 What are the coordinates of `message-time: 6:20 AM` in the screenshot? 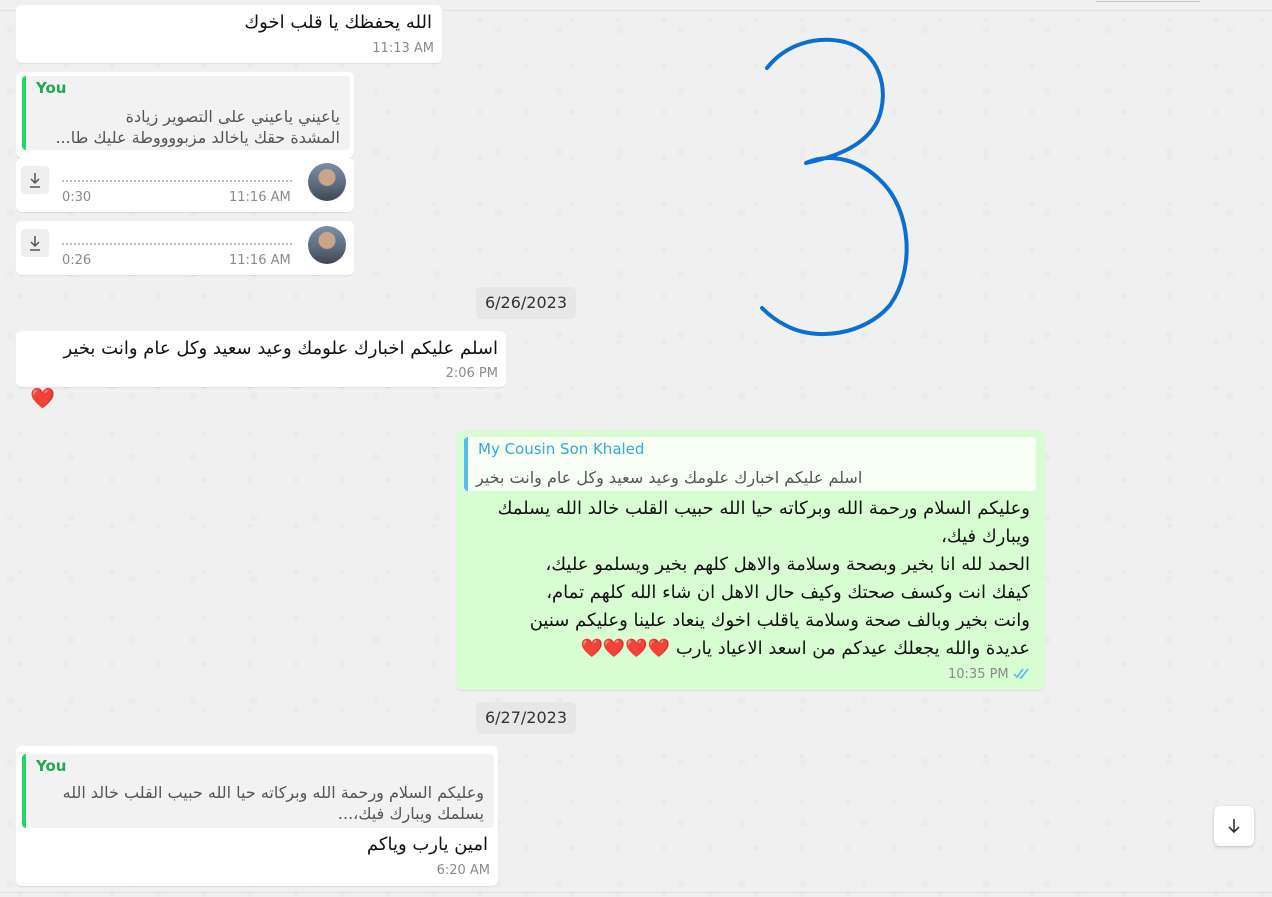 It's located at (463, 870).